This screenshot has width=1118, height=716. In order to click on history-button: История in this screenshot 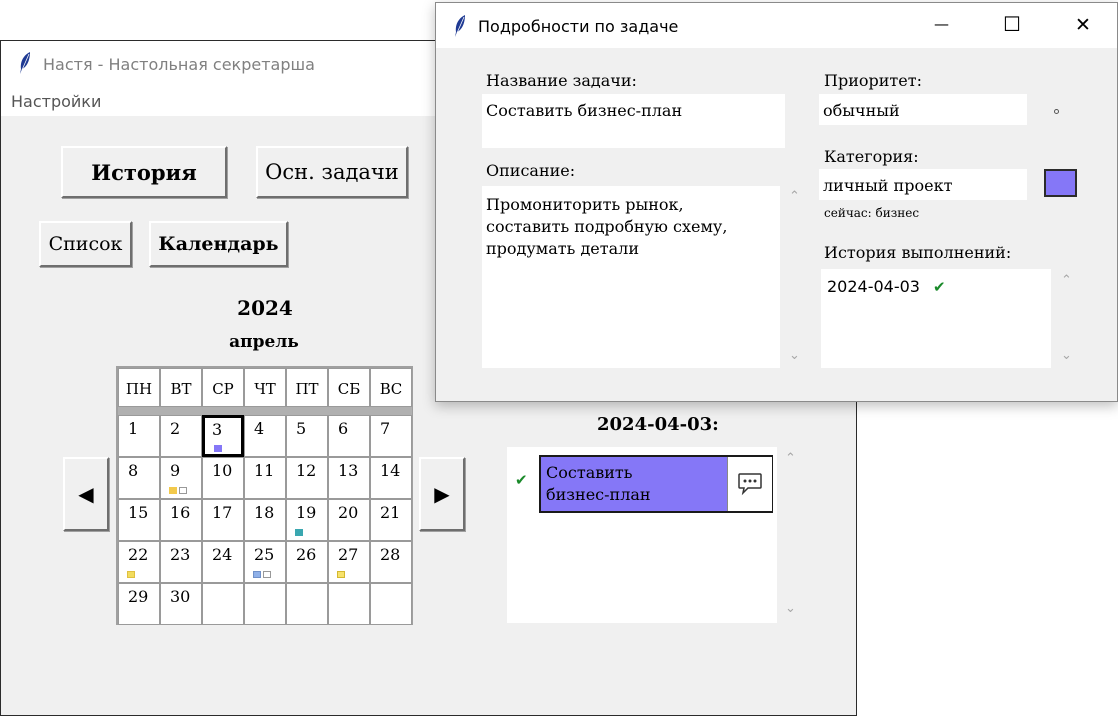, I will do `click(144, 172)`.